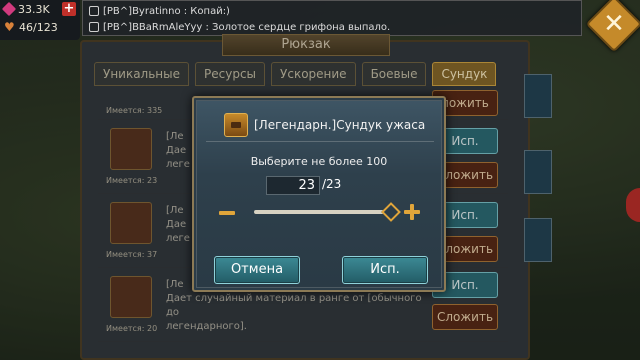  I want to click on item-count: Имеется: 20, so click(132, 328).